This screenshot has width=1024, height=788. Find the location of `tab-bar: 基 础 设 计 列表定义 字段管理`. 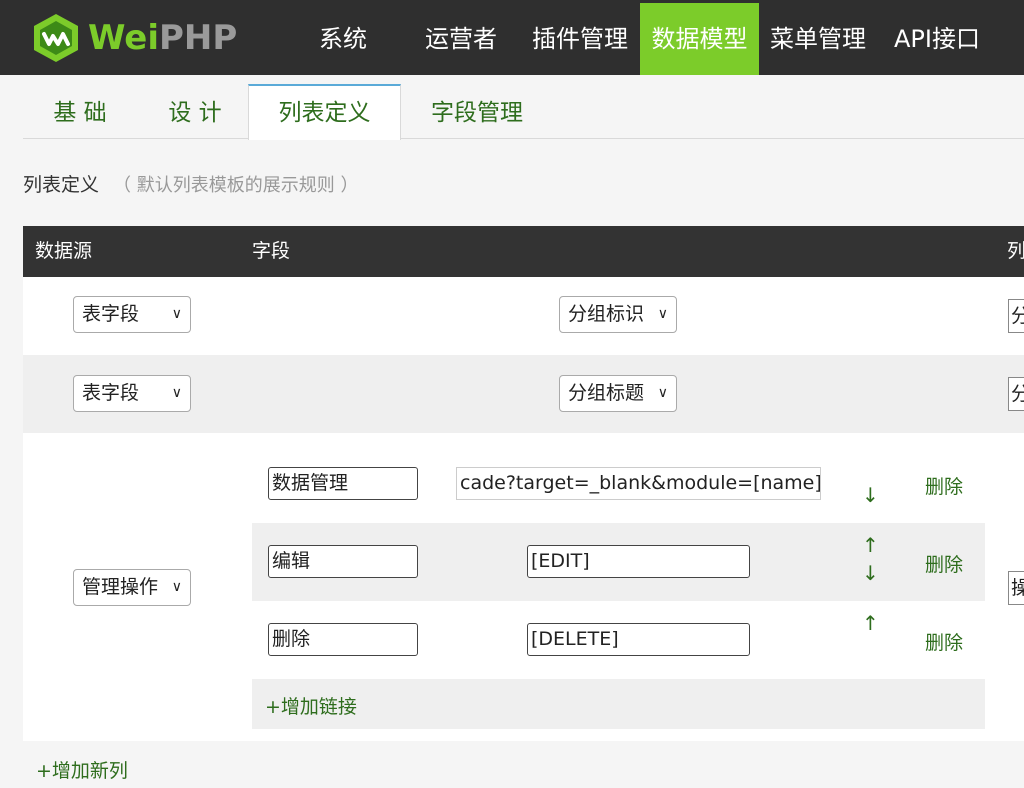

tab-bar: 基 础 设 计 列表定义 字段管理 is located at coordinates (523, 112).